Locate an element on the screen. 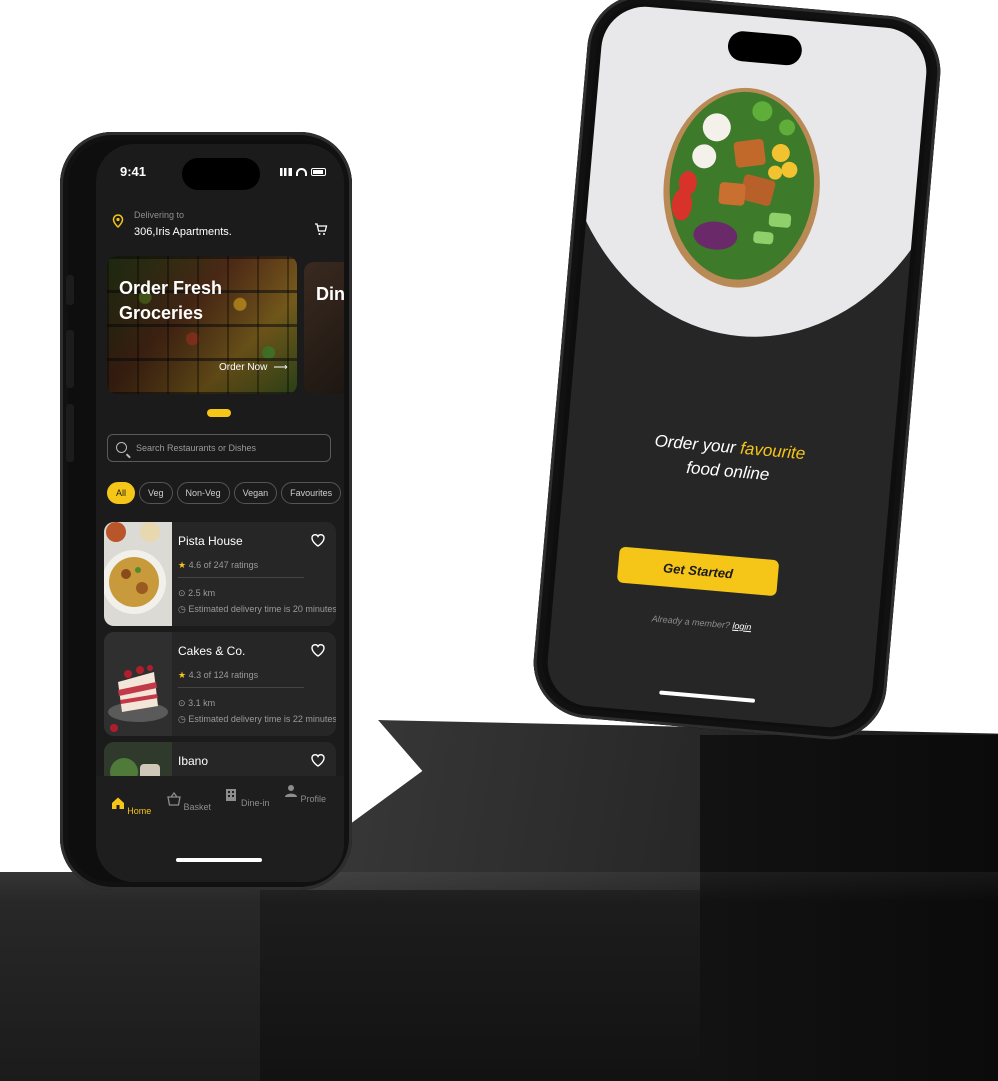 This screenshot has height=1081, width=998. signal-icon is located at coordinates (286, 172).